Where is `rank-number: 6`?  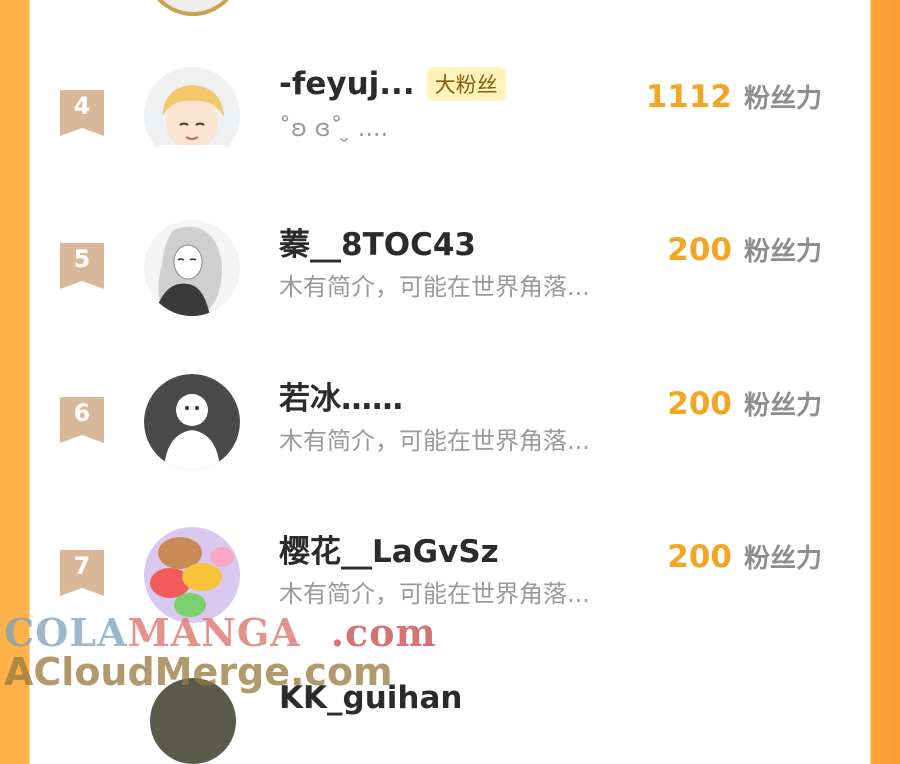
rank-number: 6 is located at coordinates (82, 413).